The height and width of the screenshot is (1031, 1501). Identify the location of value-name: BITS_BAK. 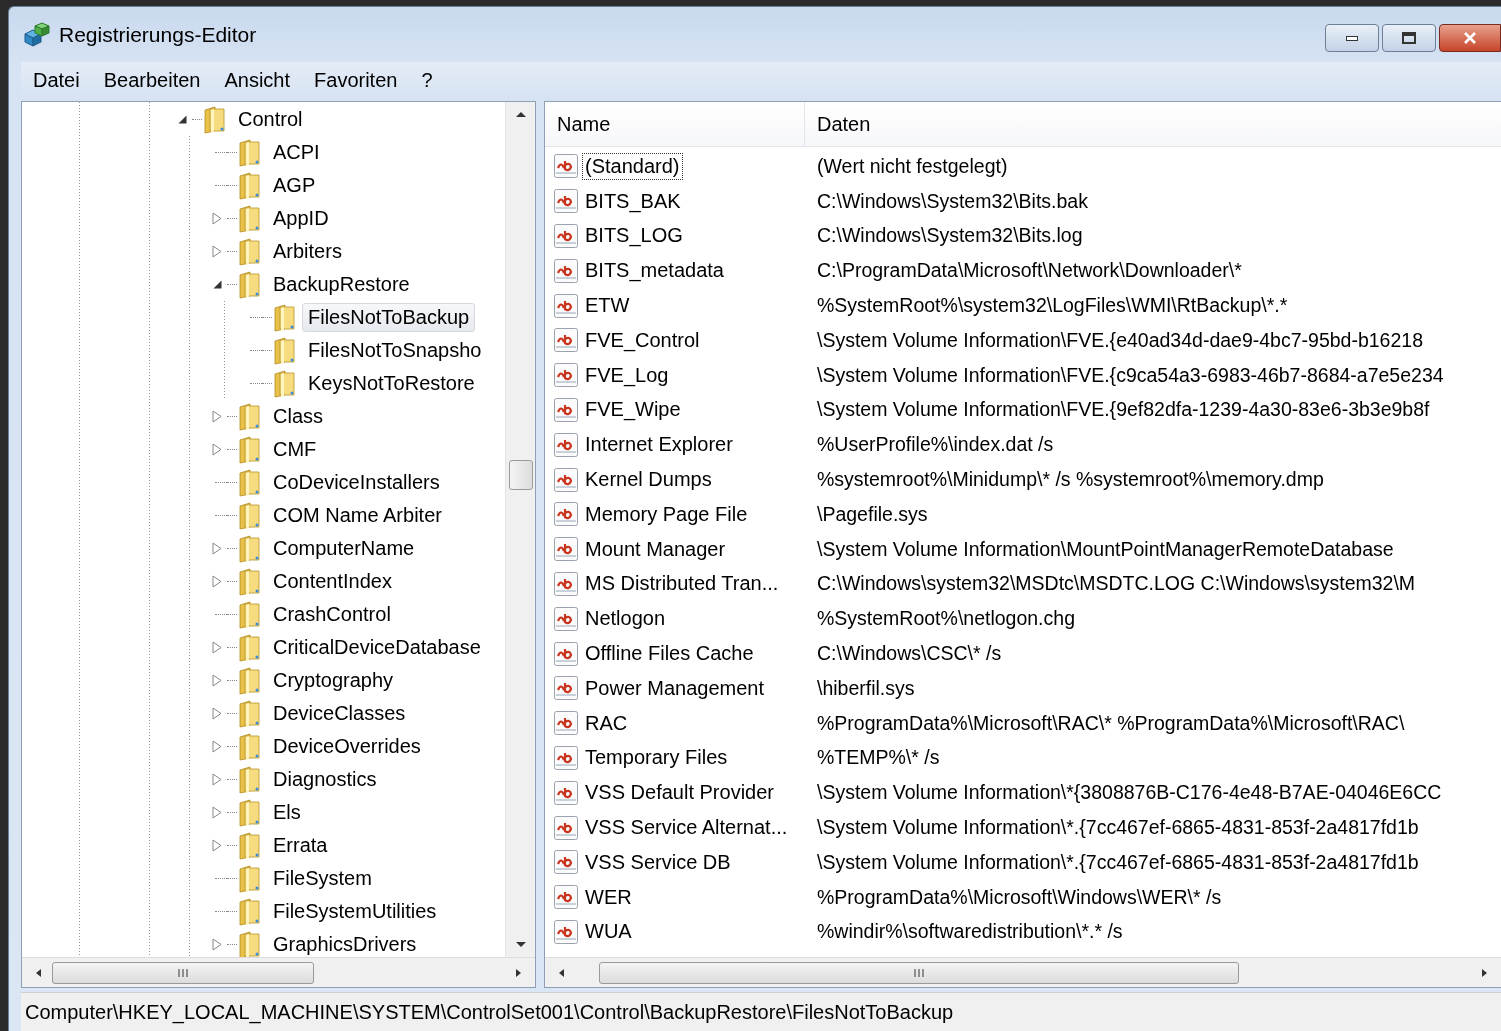
(633, 201).